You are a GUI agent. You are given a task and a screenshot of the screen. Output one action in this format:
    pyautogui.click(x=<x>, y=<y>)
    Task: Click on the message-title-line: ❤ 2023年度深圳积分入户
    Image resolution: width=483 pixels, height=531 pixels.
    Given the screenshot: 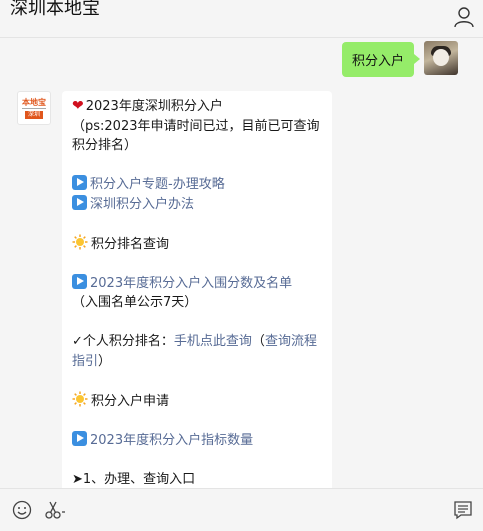 What is the action you would take?
    pyautogui.click(x=198, y=107)
    